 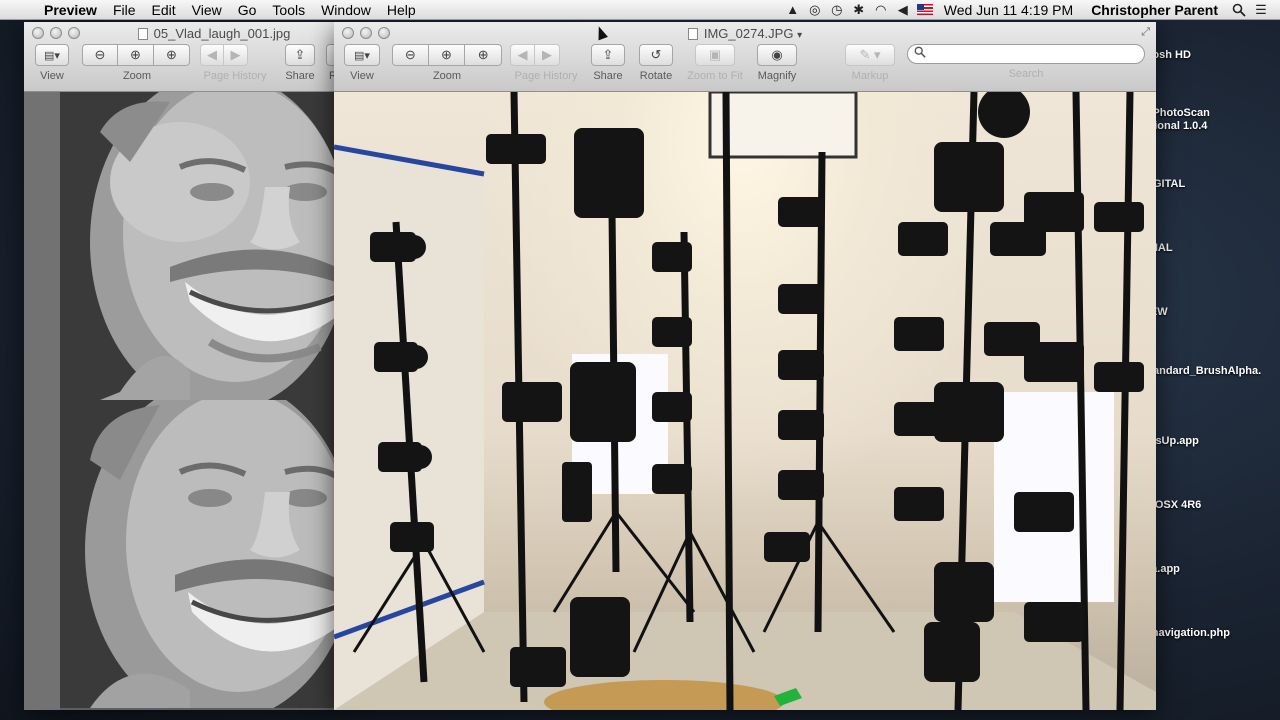 I want to click on desktop-item-navigation-php: s-navigation.php, so click(x=1207, y=633).